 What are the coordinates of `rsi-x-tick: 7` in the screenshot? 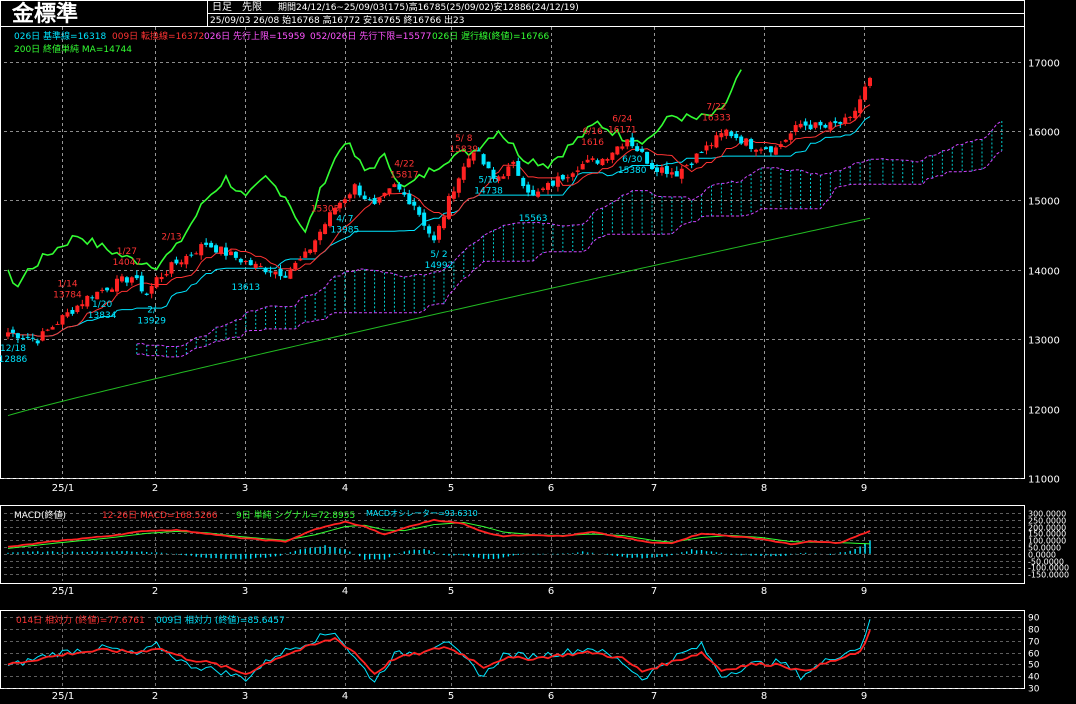 It's located at (654, 696).